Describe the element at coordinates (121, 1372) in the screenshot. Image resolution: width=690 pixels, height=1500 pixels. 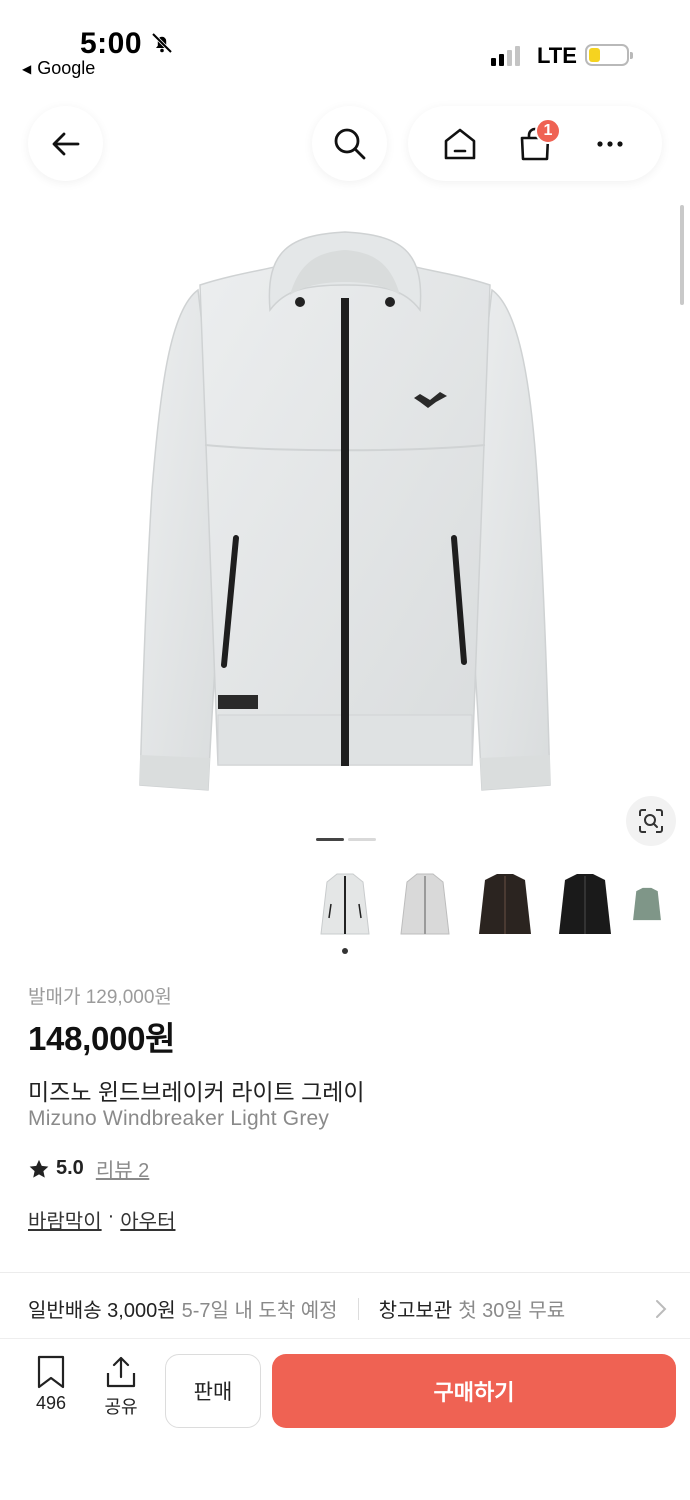
I see `share-icon` at that location.